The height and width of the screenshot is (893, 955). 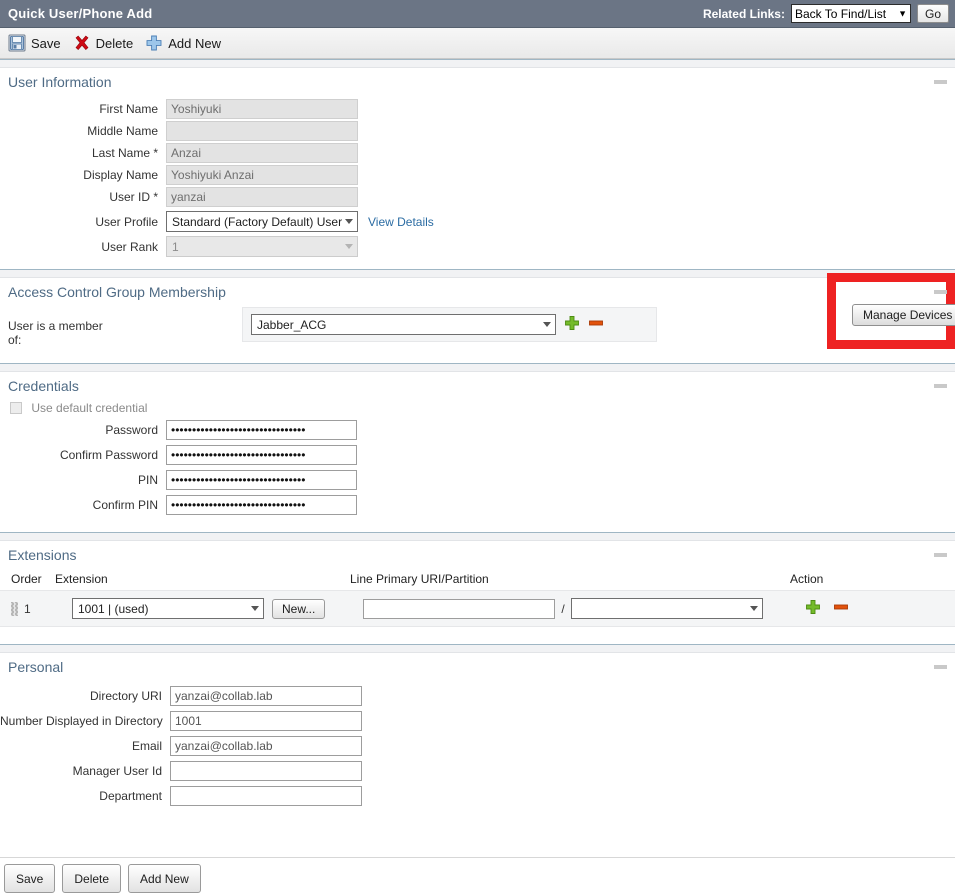 What do you see at coordinates (903, 315) in the screenshot?
I see `manage-devices-button: Manage Devices` at bounding box center [903, 315].